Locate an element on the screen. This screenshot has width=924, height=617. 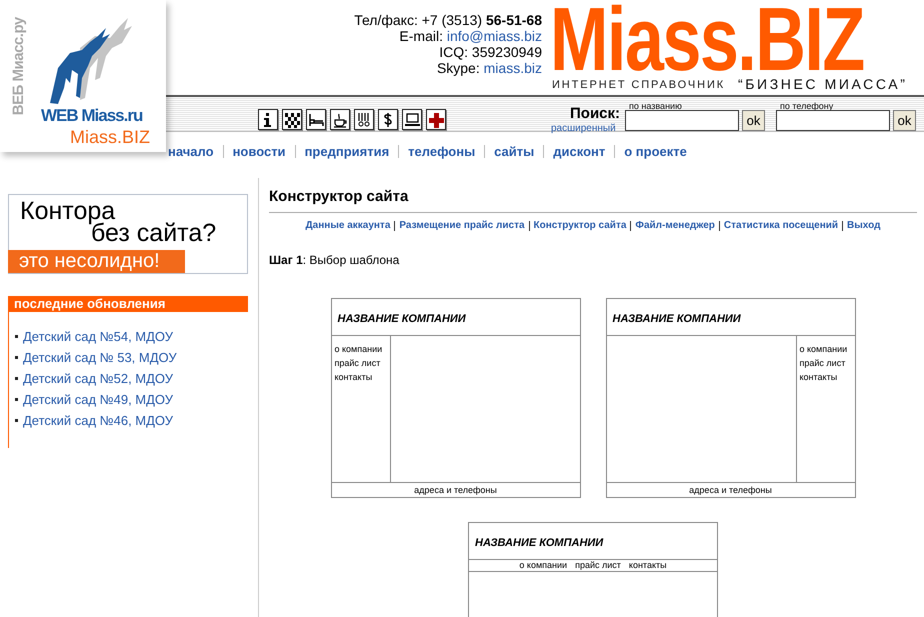
cup-button is located at coordinates (340, 119).